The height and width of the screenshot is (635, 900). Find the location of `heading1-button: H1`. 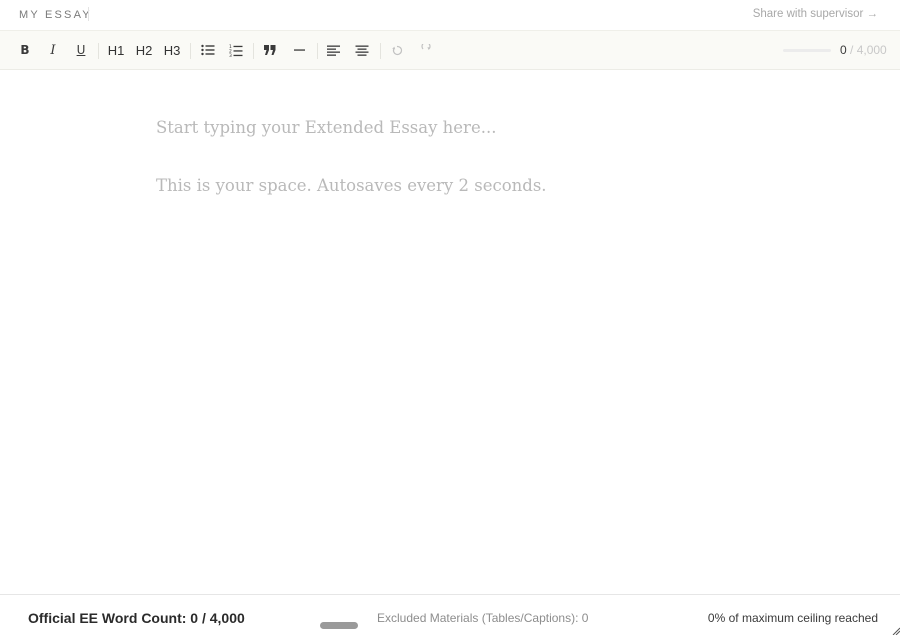

heading1-button: H1 is located at coordinates (116, 50).